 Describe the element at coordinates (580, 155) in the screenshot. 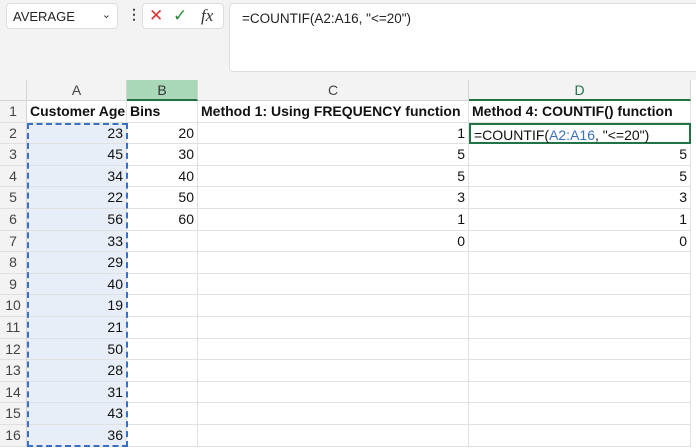

I see `cell-d3: 5` at that location.